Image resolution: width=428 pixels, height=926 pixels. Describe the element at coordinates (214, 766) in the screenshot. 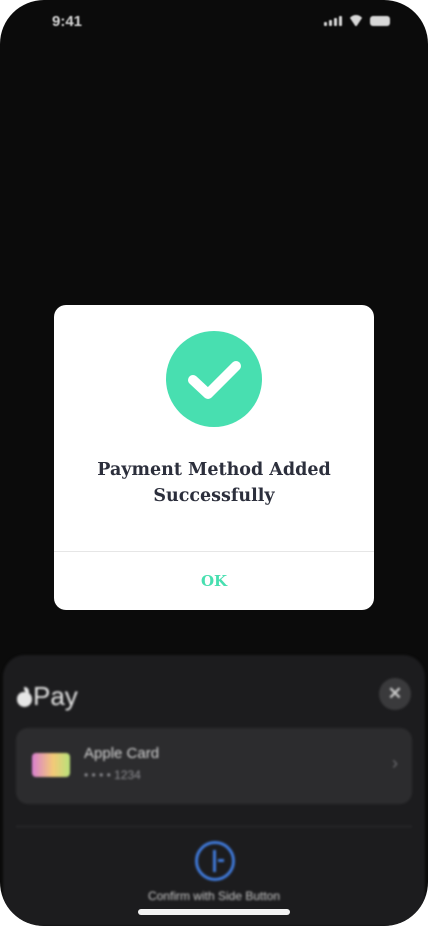

I see `payment-card-row: Apple Card • • • • 1234 ›` at that location.